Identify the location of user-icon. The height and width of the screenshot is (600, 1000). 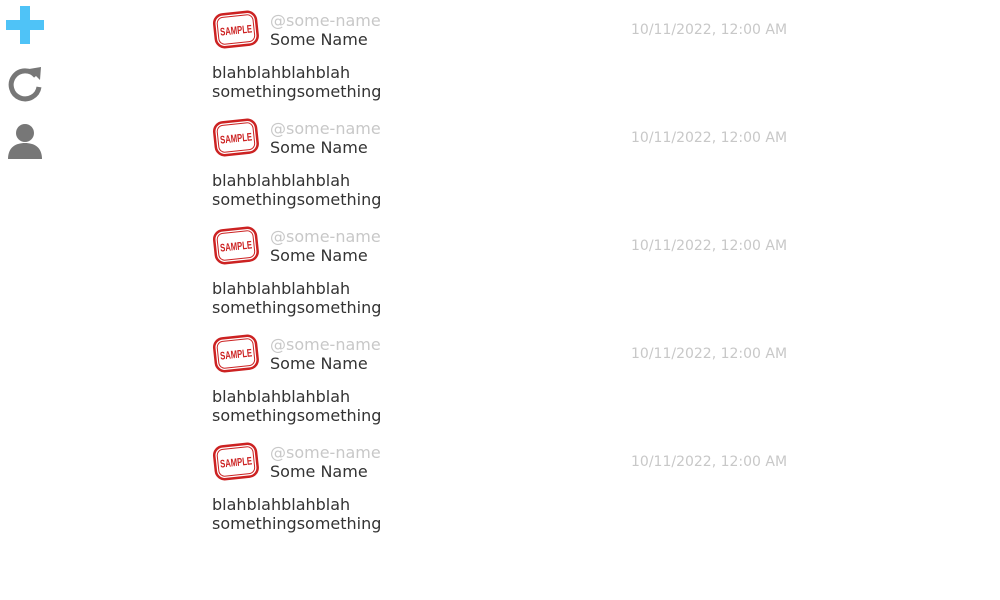
(25, 141).